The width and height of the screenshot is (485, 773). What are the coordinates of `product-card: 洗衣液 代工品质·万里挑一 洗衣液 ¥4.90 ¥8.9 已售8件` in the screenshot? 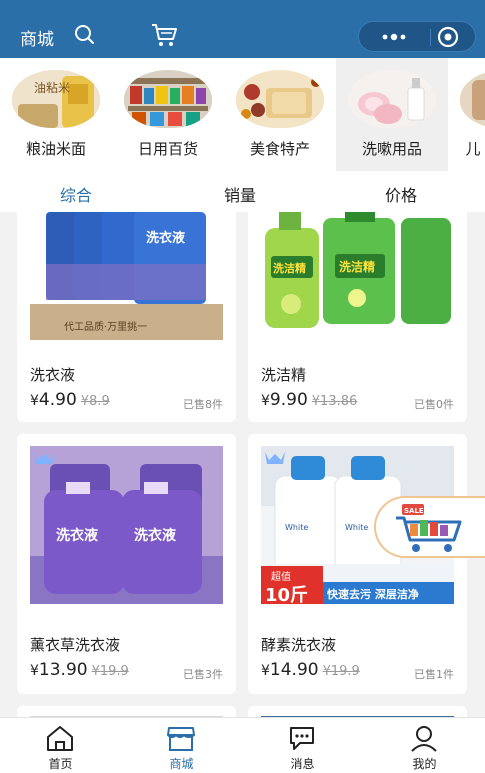 It's located at (126, 317).